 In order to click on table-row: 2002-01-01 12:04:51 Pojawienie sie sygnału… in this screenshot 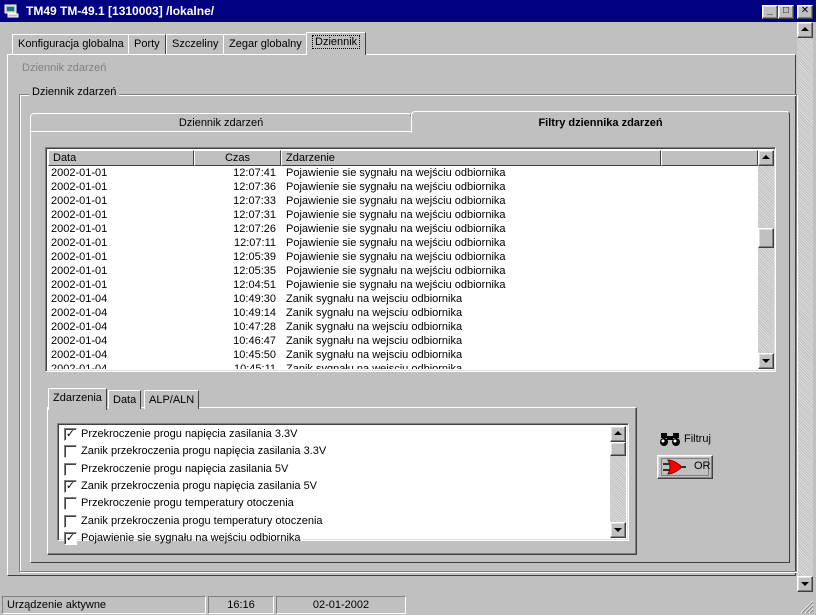, I will do `click(403, 285)`.